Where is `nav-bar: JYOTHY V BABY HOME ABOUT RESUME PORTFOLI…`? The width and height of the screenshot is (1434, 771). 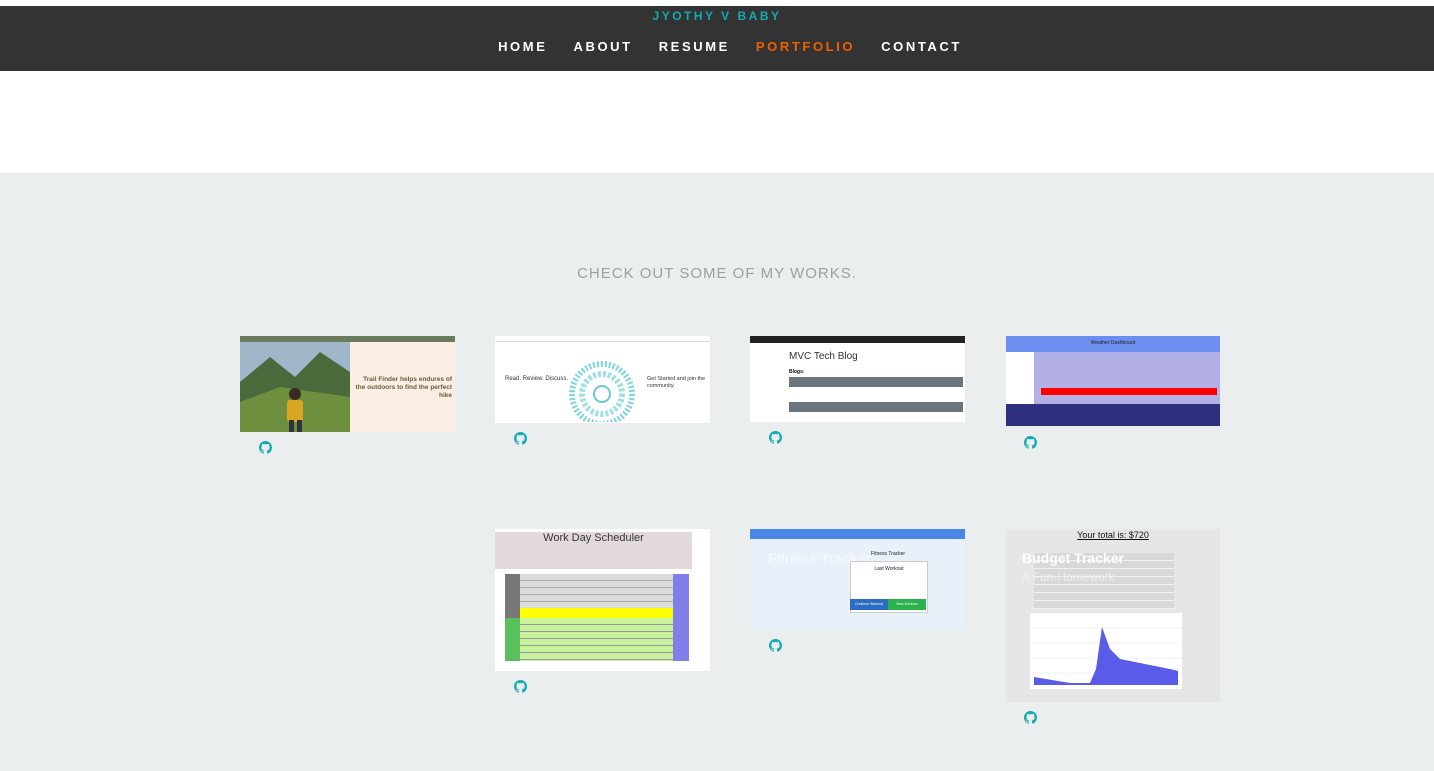
nav-bar: JYOTHY V BABY HOME ABOUT RESUME PORTFOLI… is located at coordinates (717, 38).